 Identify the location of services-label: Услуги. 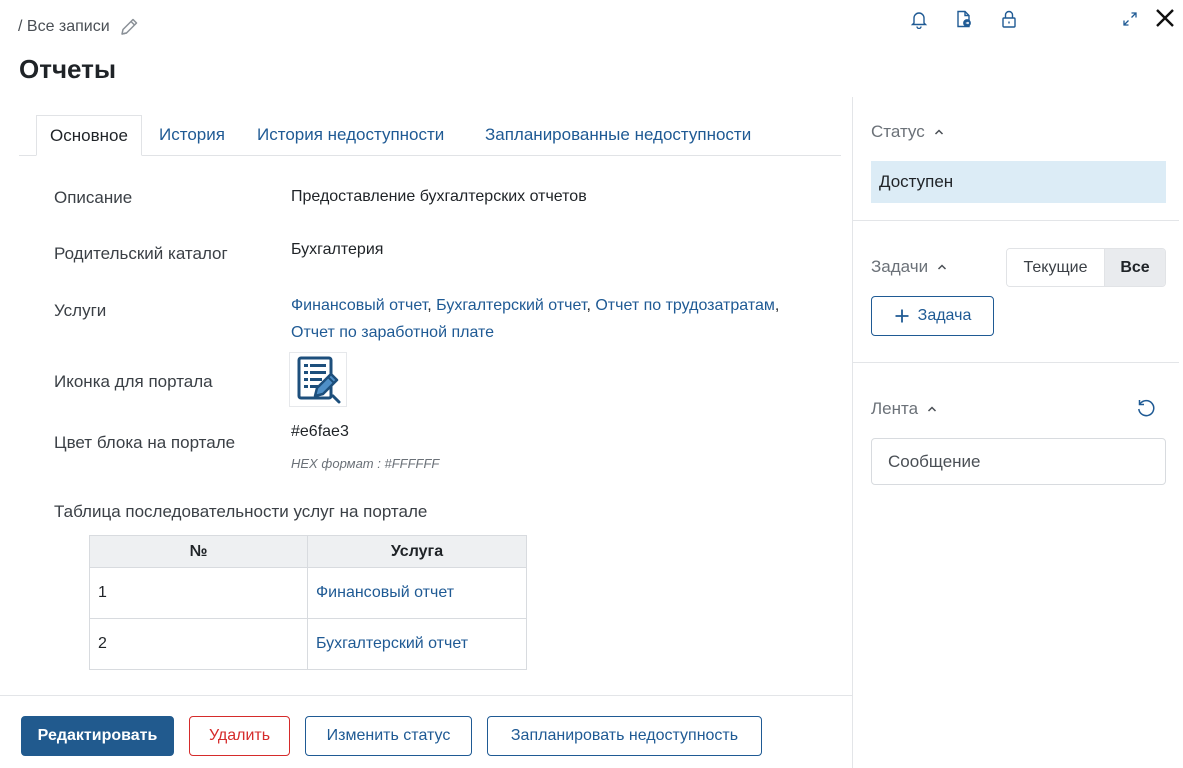
(80, 310).